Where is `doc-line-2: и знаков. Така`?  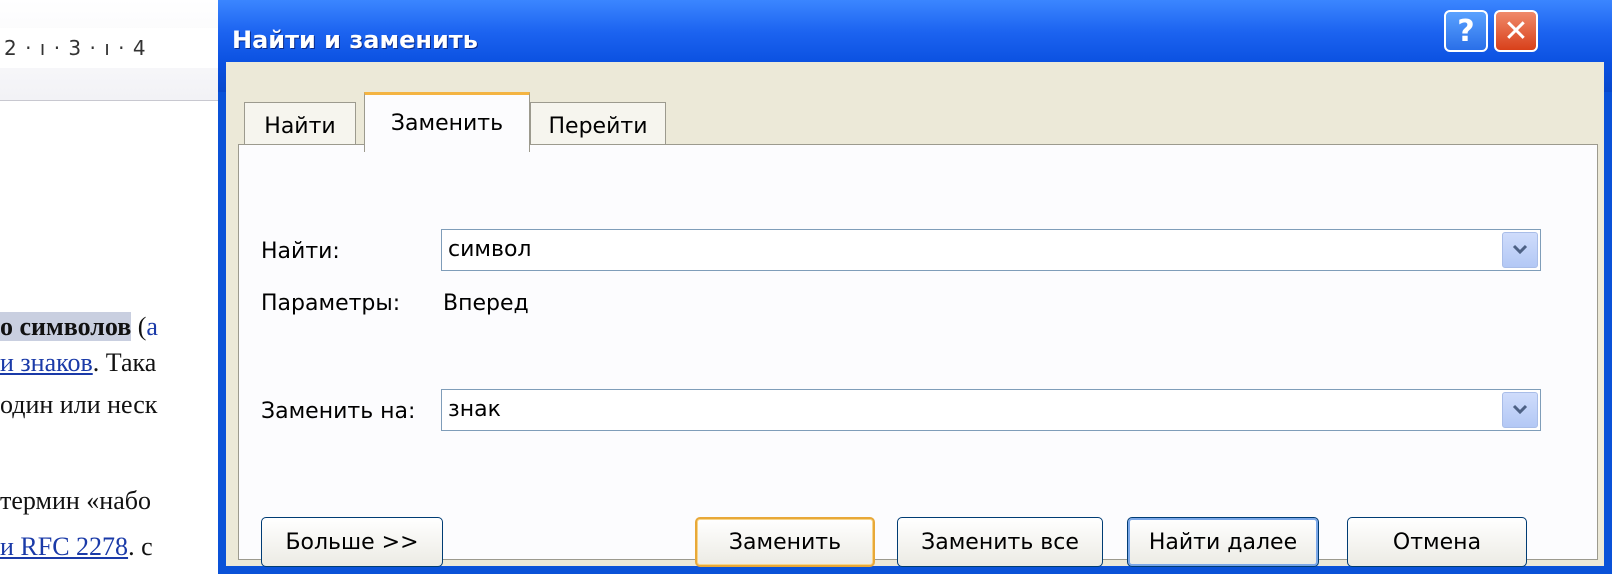 doc-line-2: и знаков. Така is located at coordinates (78, 362).